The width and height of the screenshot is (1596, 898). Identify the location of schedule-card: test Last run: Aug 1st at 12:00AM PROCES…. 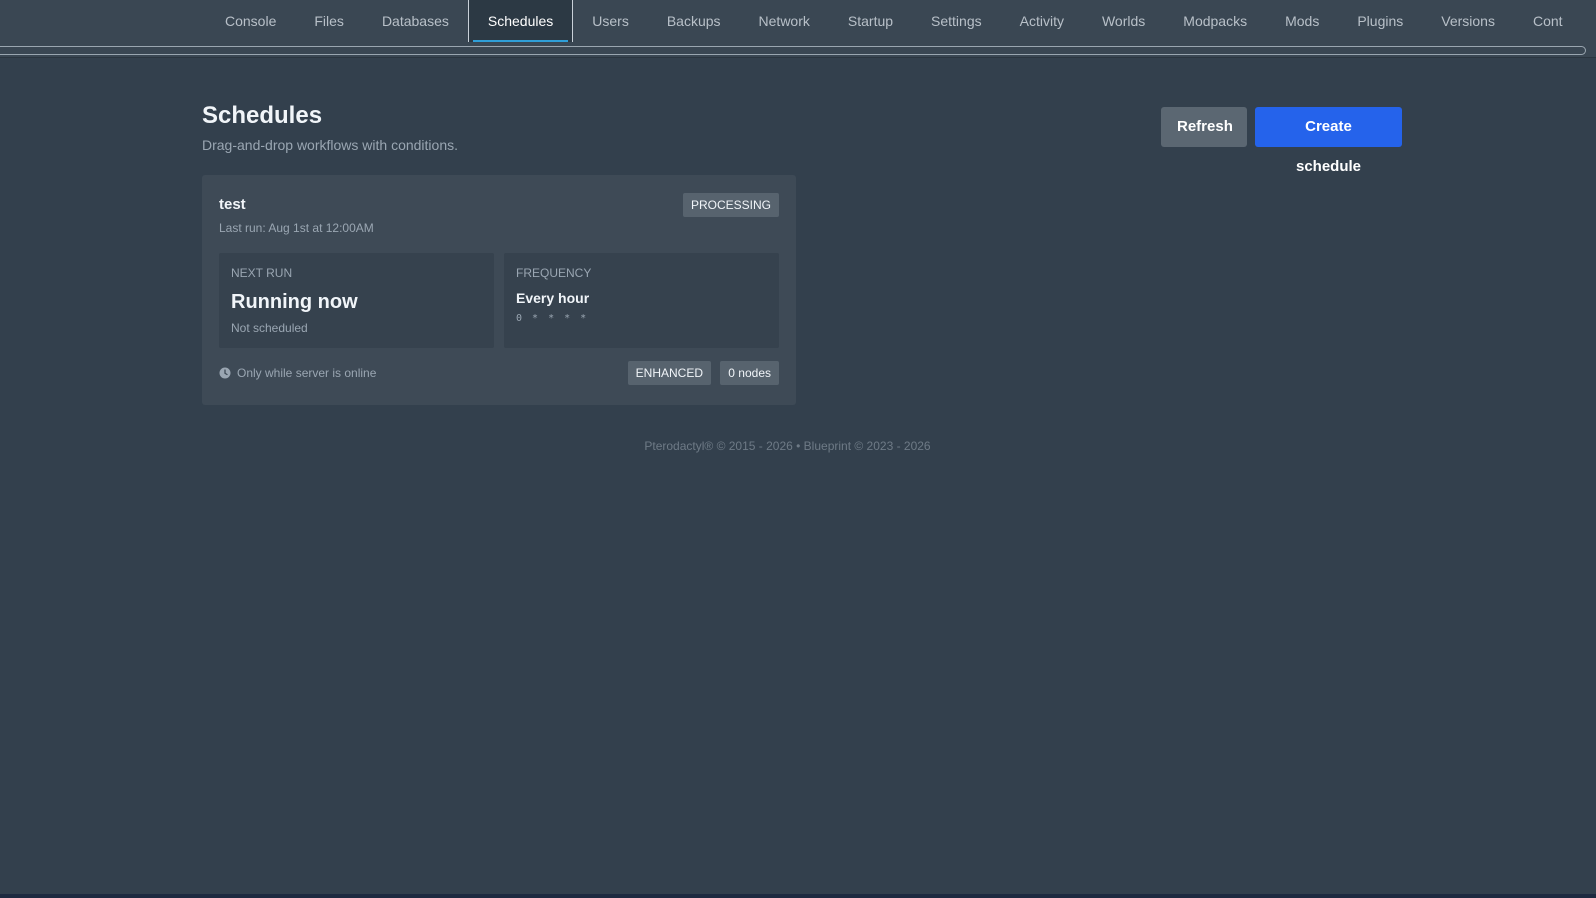
(499, 290).